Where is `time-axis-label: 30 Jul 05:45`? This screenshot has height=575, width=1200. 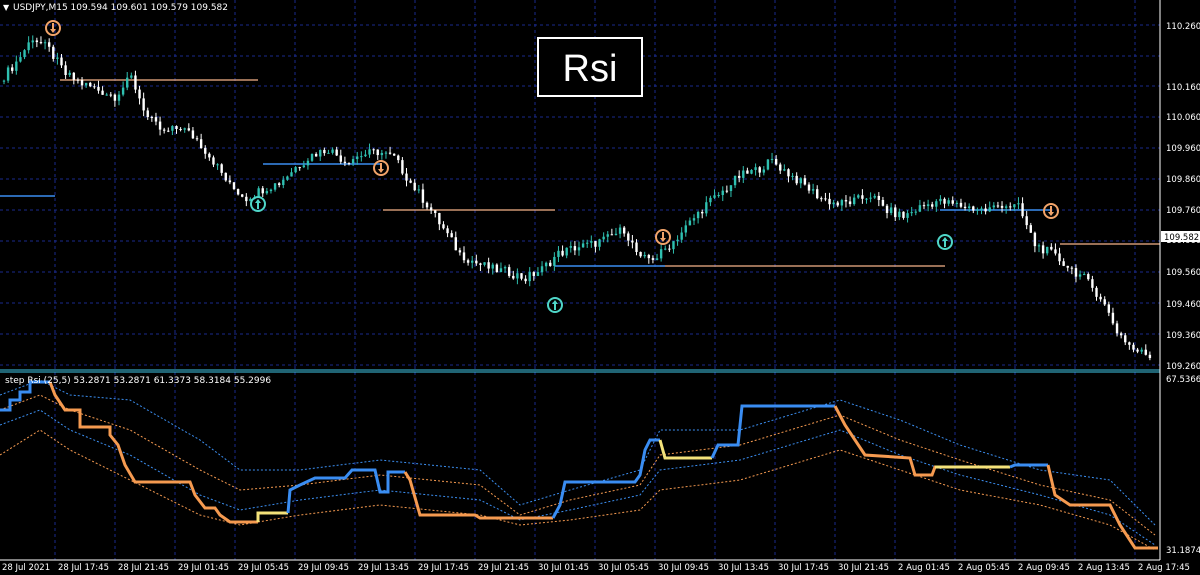
time-axis-label: 30 Jul 05:45 is located at coordinates (623, 568).